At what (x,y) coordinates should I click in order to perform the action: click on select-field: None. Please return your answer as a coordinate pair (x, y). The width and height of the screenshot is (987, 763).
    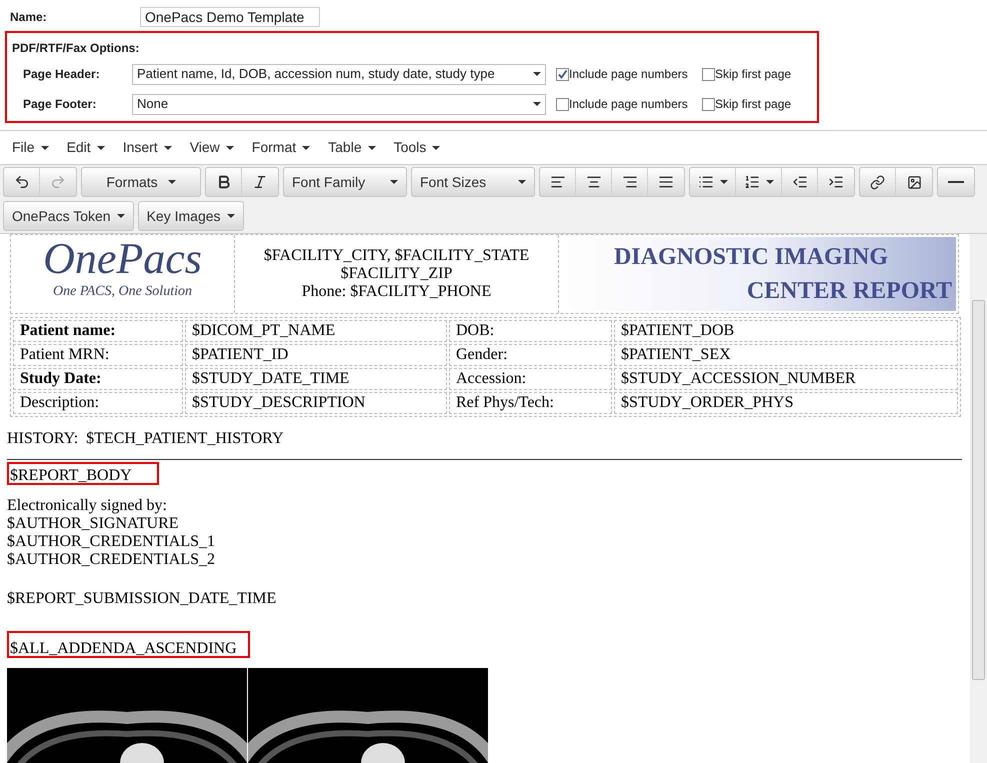
    Looking at the image, I should click on (339, 104).